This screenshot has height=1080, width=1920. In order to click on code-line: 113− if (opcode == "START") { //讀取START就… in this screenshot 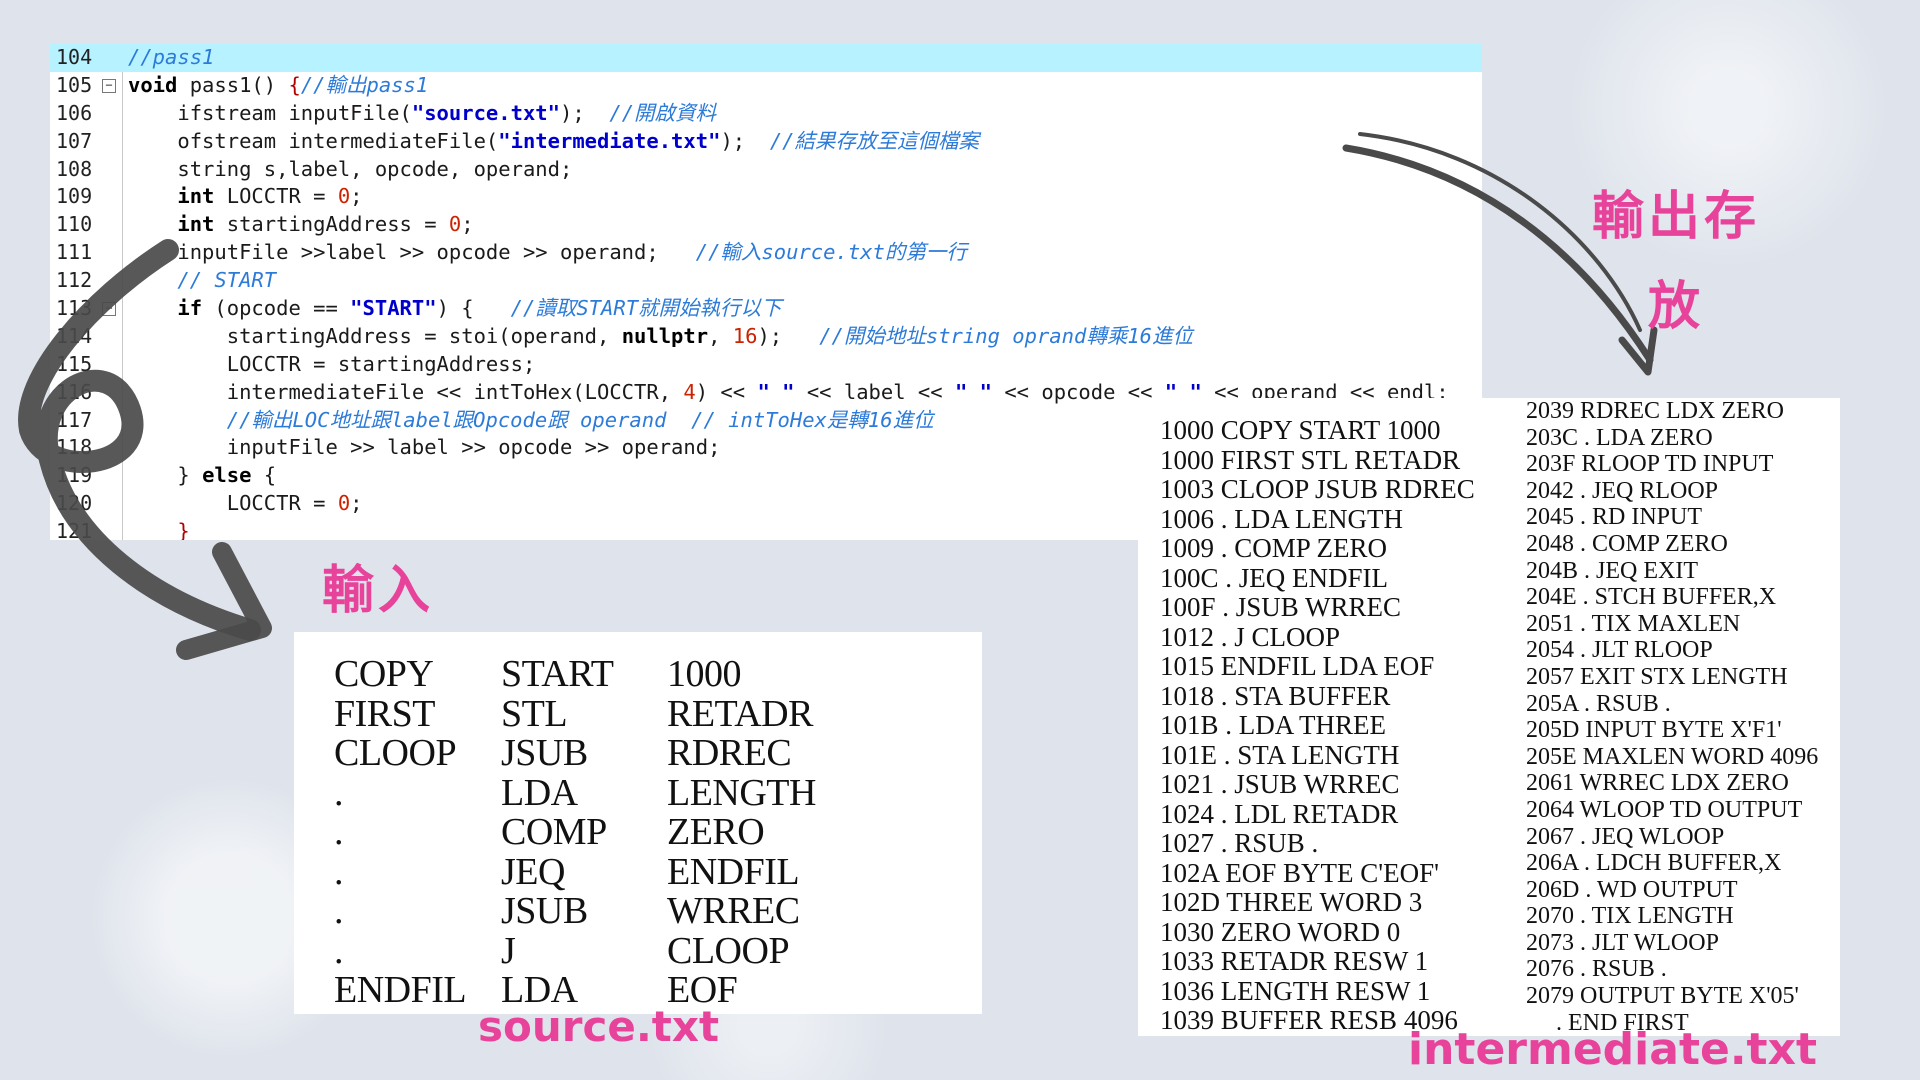, I will do `click(766, 309)`.